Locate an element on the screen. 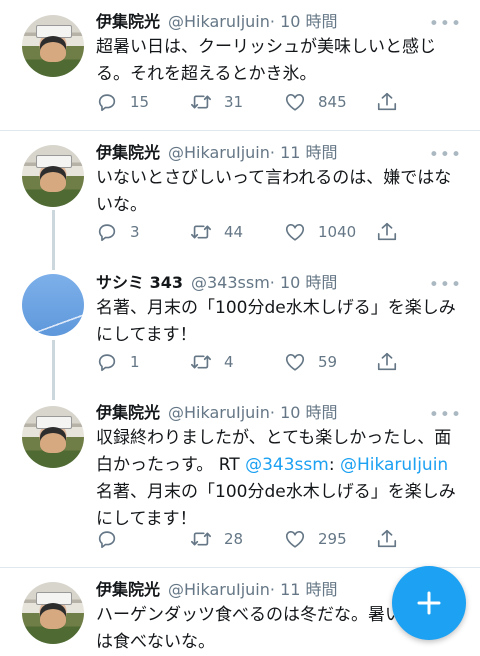 Image resolution: width=480 pixels, height=656 pixels. tweet-text-line: いないとさびしいって言われるのは、嫌ではな is located at coordinates (274, 178).